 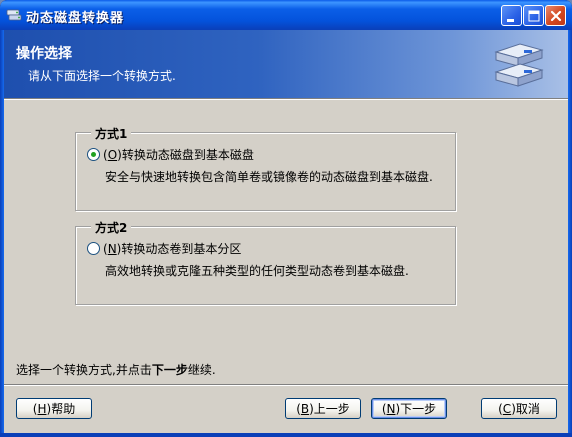 What do you see at coordinates (286, 15) in the screenshot?
I see `title-bar: 动态磁盘转换器` at bounding box center [286, 15].